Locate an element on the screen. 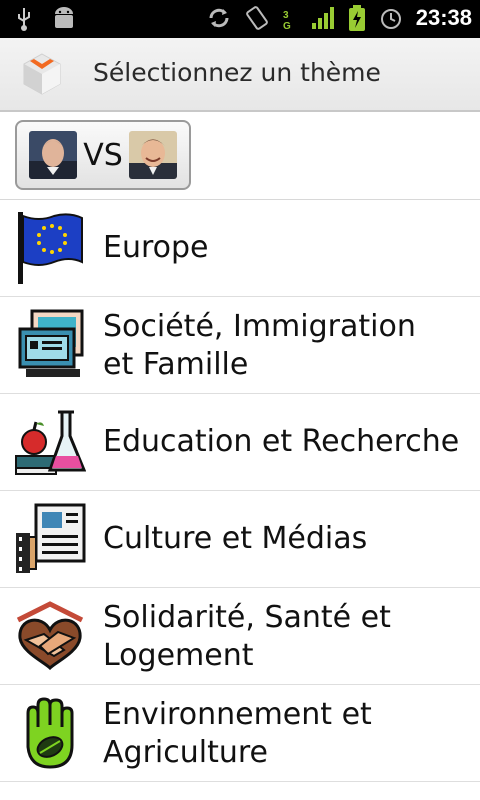  action-bar: Sélectionnez un thème is located at coordinates (240, 75).